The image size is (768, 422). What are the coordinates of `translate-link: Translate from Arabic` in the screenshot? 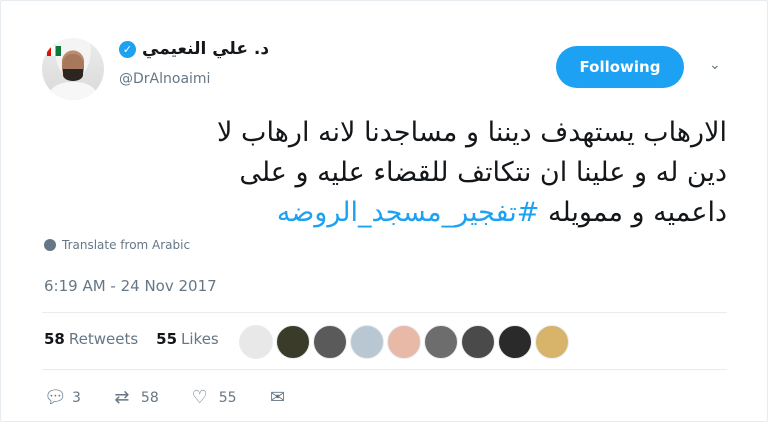 It's located at (117, 245).